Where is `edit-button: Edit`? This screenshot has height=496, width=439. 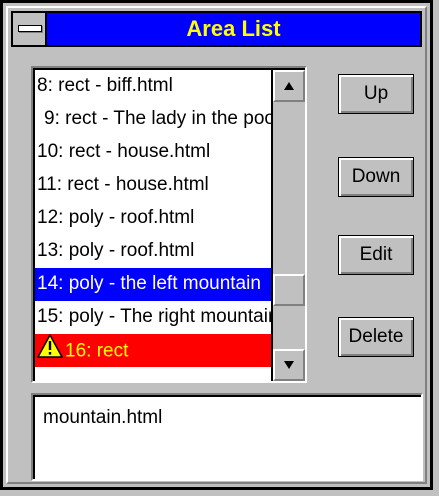
edit-button: Edit is located at coordinates (376, 255).